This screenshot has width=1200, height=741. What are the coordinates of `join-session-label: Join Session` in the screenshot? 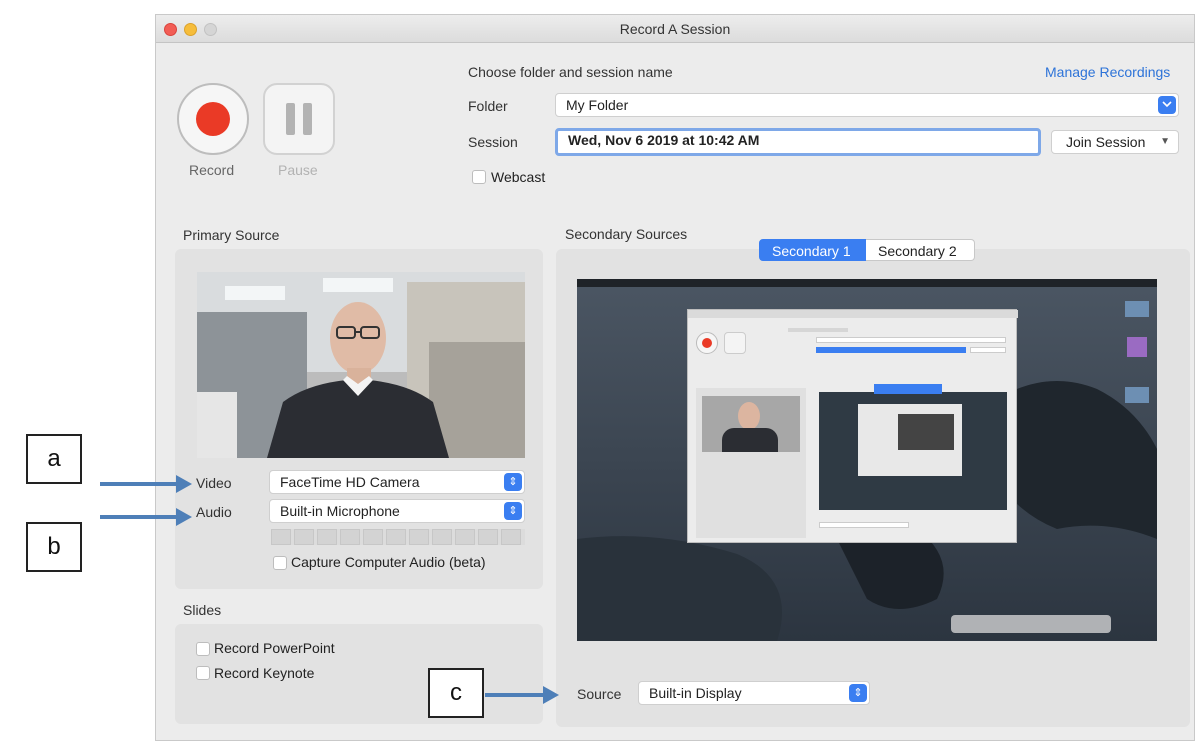 It's located at (1106, 142).